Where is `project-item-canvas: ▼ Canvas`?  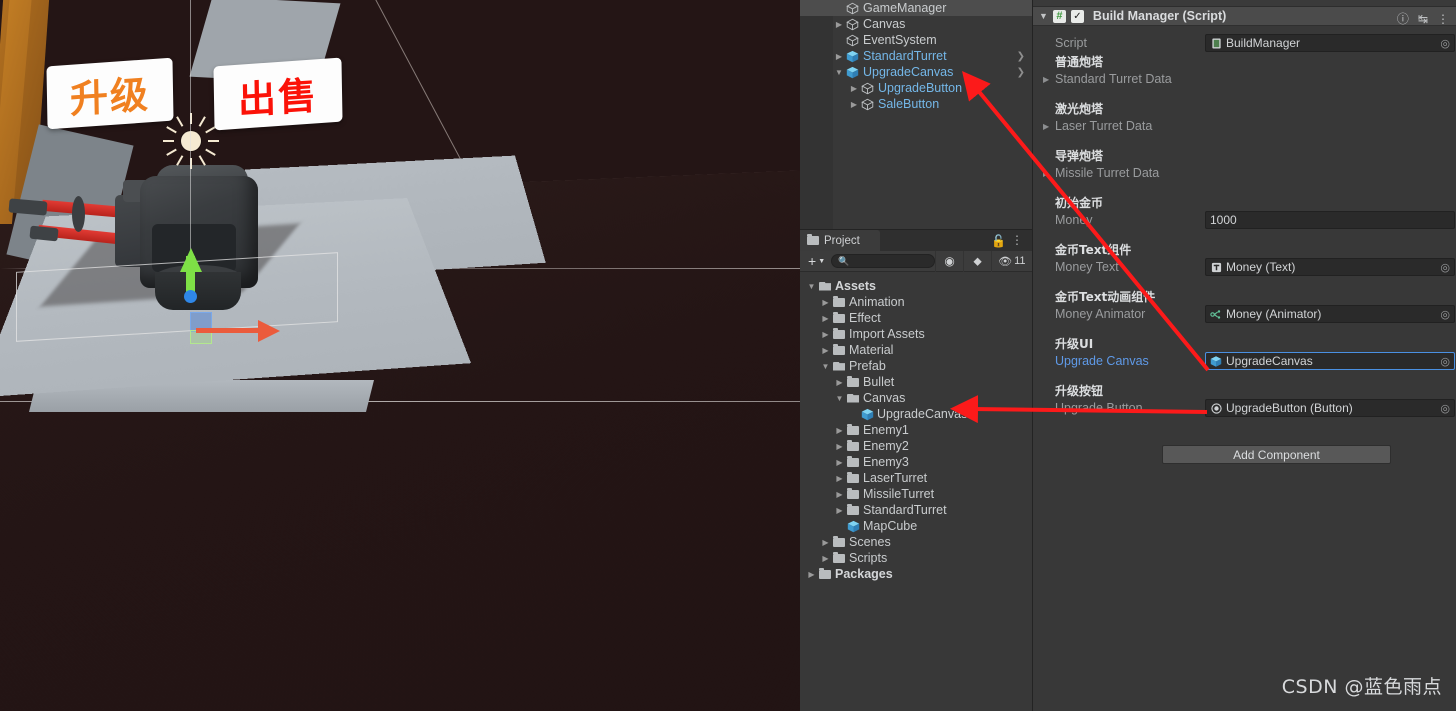
project-item-canvas: ▼ Canvas is located at coordinates (916, 398).